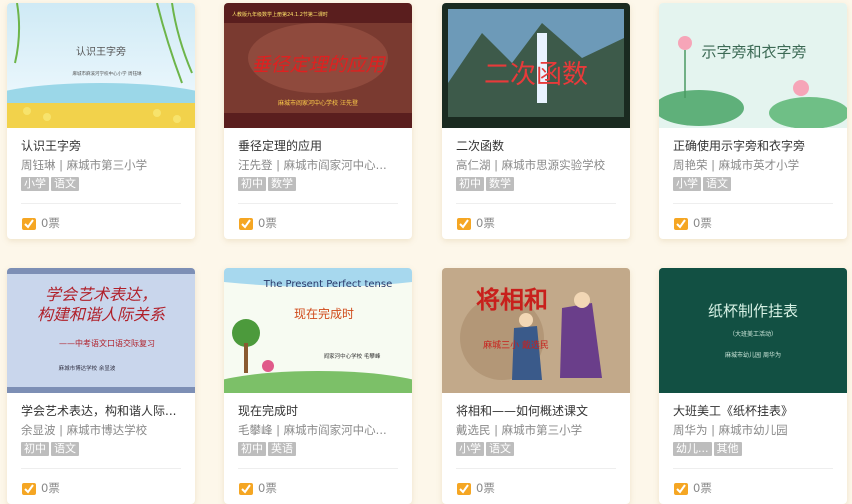 The image size is (852, 504). I want to click on thumbnail-english-title: The Present Perfect tense, so click(327, 284).